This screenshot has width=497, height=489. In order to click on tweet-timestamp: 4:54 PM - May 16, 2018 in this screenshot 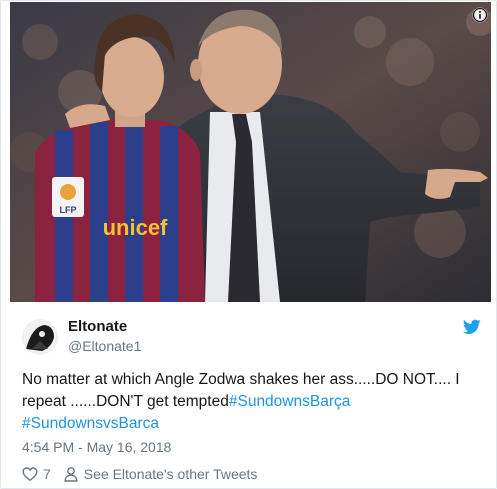, I will do `click(96, 447)`.